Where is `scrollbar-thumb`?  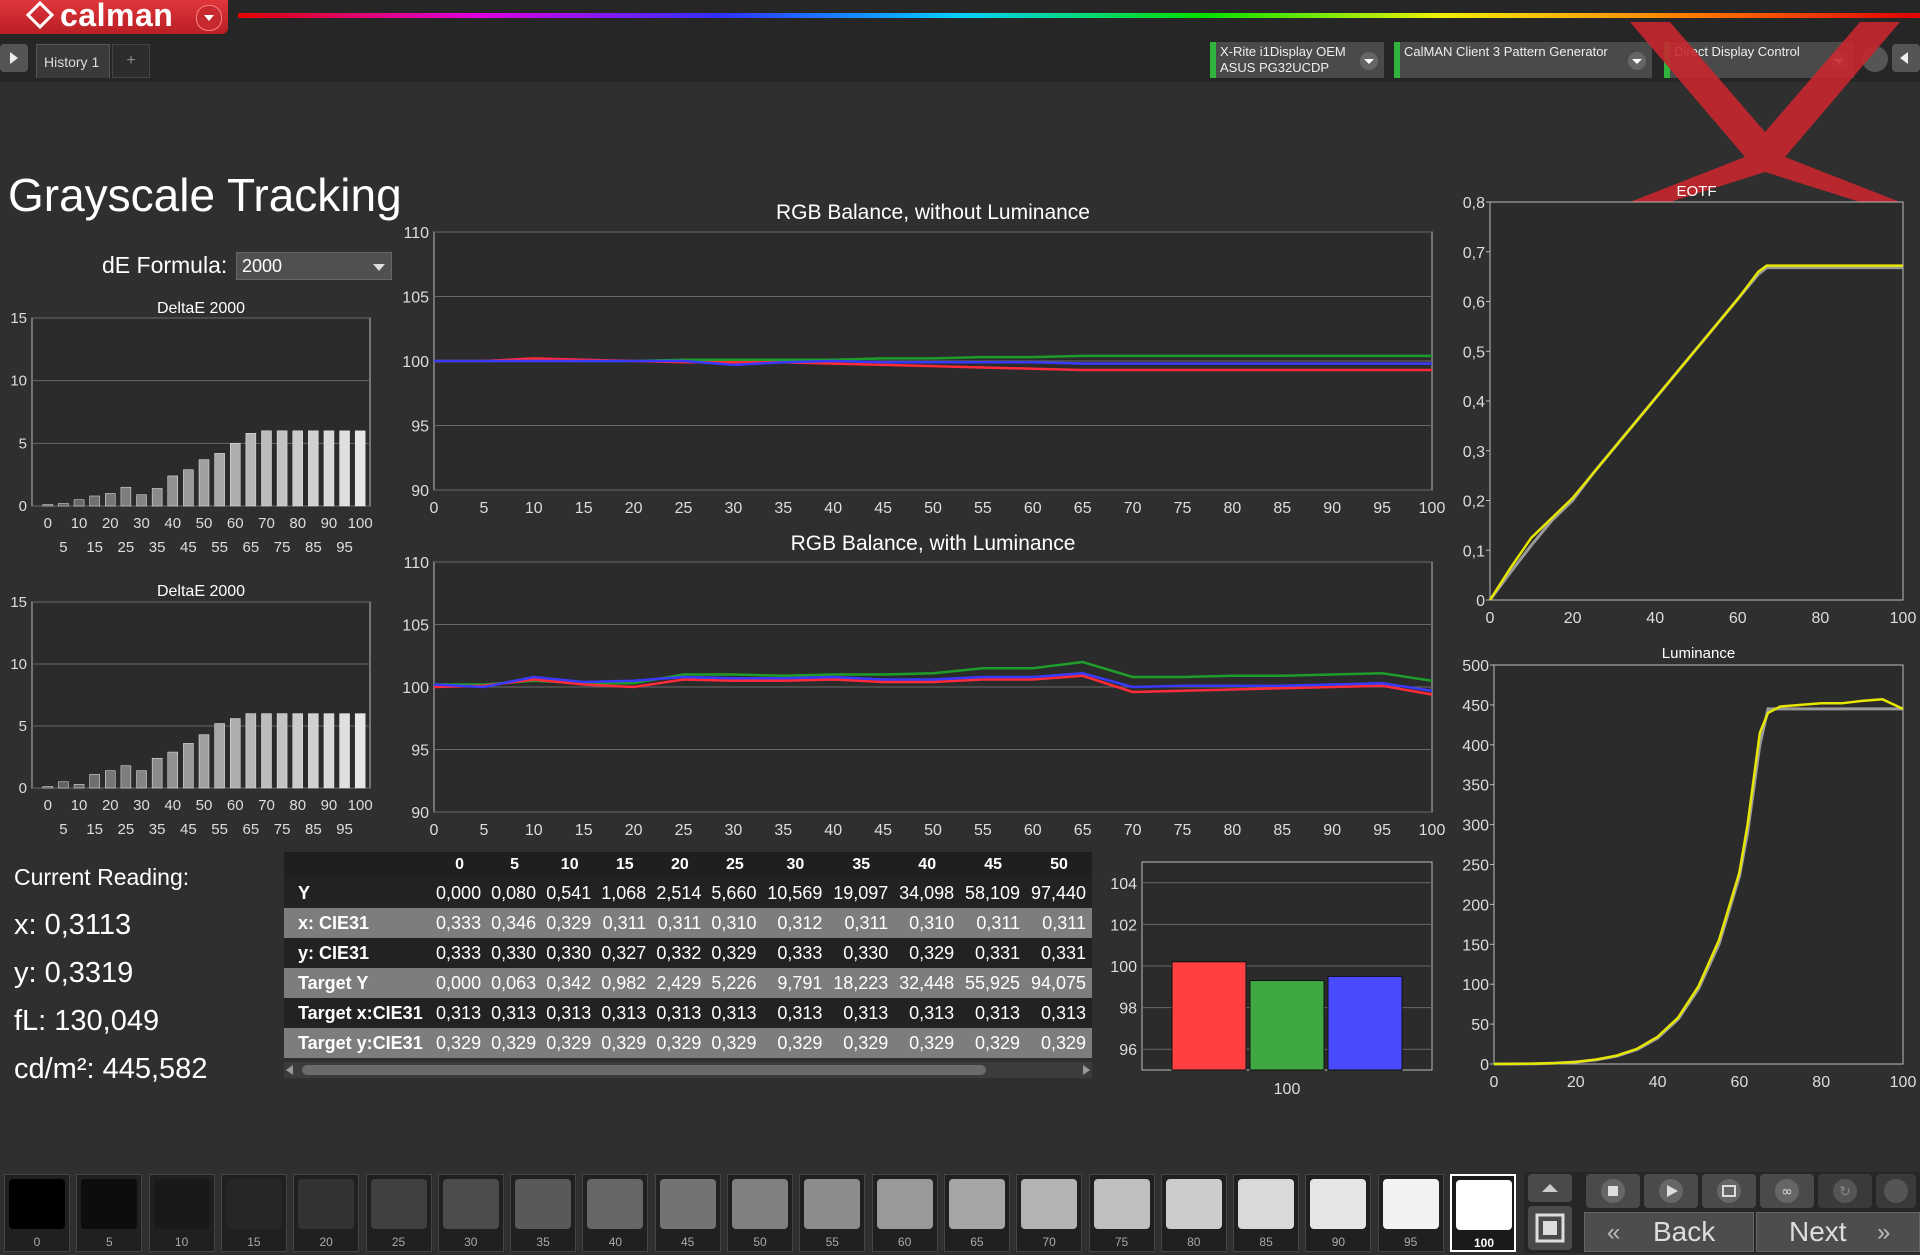 scrollbar-thumb is located at coordinates (644, 1070).